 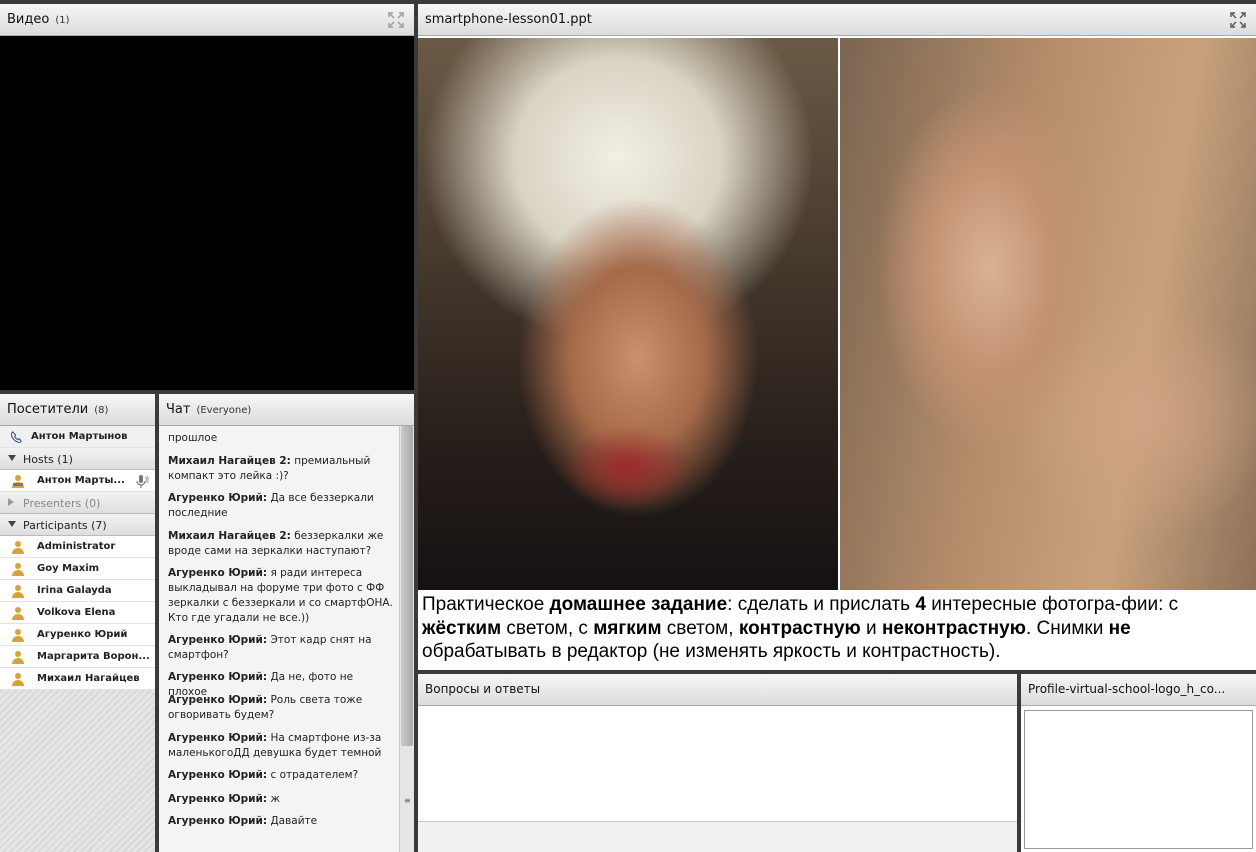 I want to click on attendees-pod-header: Посетители (8), so click(x=77, y=410).